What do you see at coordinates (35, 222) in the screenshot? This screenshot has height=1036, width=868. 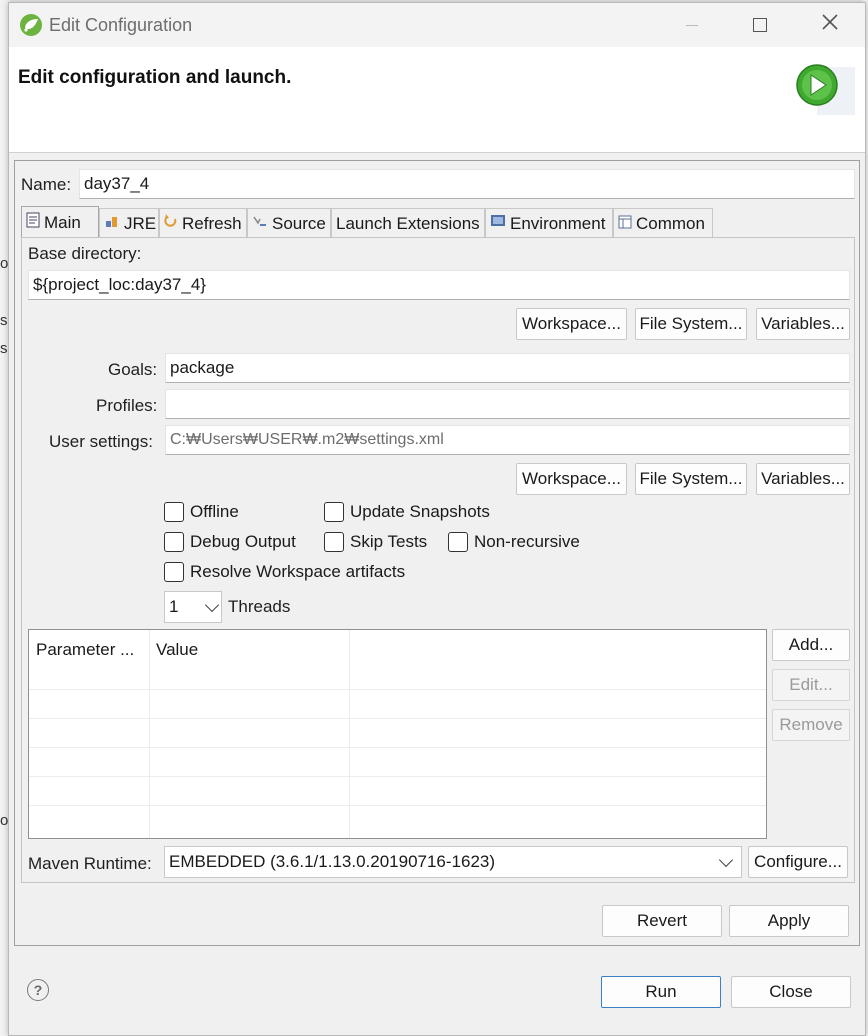 I see `main-tab-icon` at bounding box center [35, 222].